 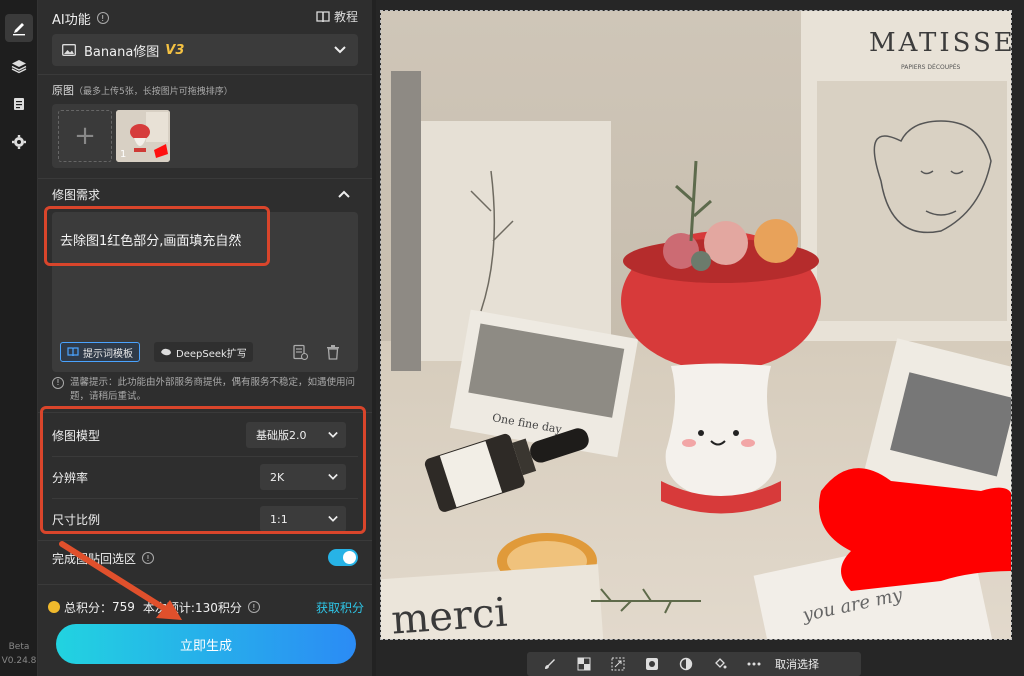 What do you see at coordinates (449, 615) in the screenshot?
I see `merci-text: merci` at bounding box center [449, 615].